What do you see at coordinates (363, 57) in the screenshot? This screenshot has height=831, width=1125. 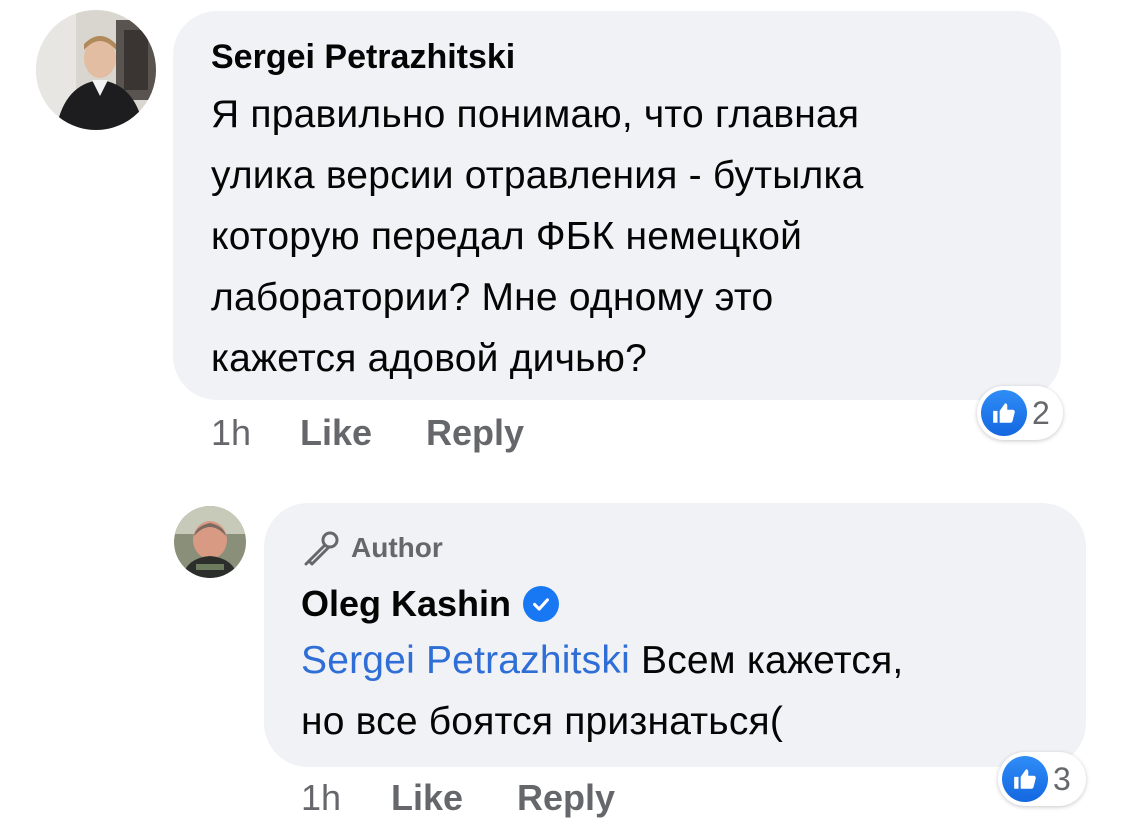 I see `comment-author-name: Sergei Petrazhitski` at bounding box center [363, 57].